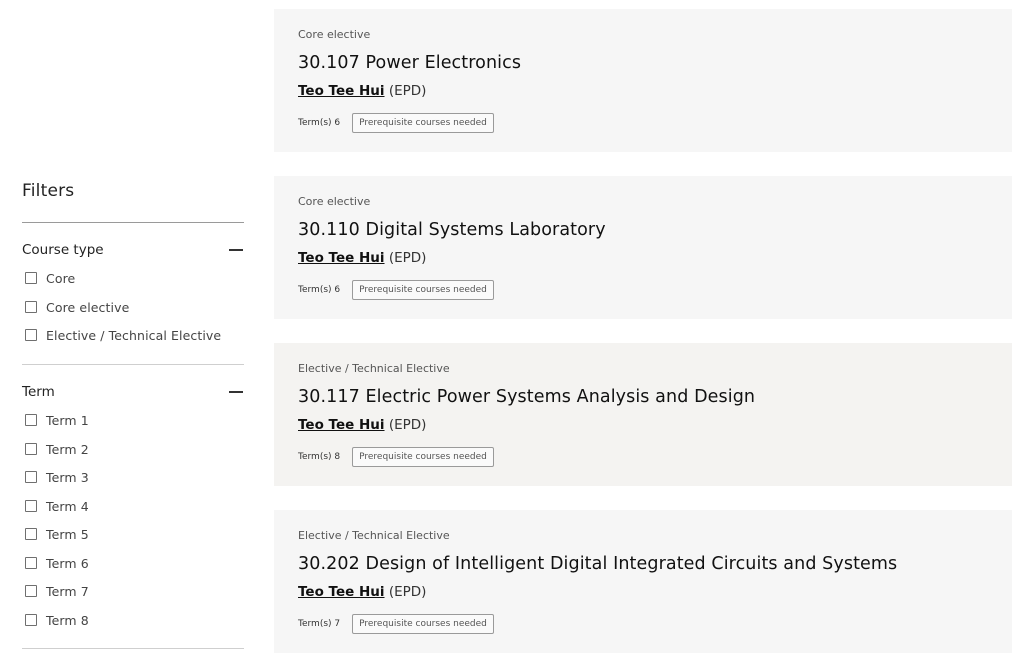 The image size is (1030, 664). I want to click on filter-option-term-8: Term 8, so click(57, 620).